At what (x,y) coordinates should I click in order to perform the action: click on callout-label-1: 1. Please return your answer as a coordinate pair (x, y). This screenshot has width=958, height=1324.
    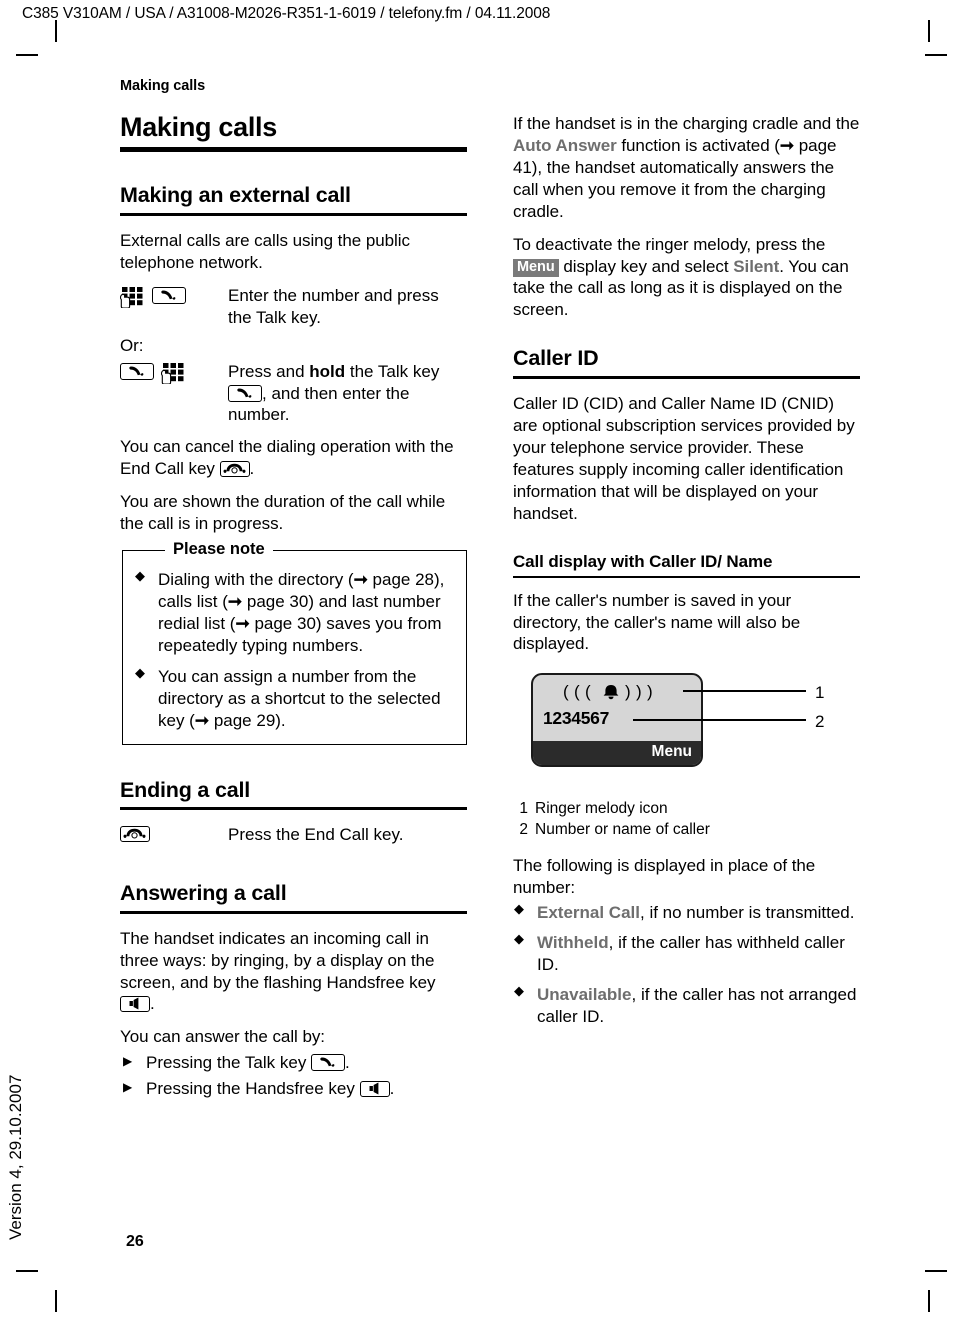
    Looking at the image, I should click on (820, 693).